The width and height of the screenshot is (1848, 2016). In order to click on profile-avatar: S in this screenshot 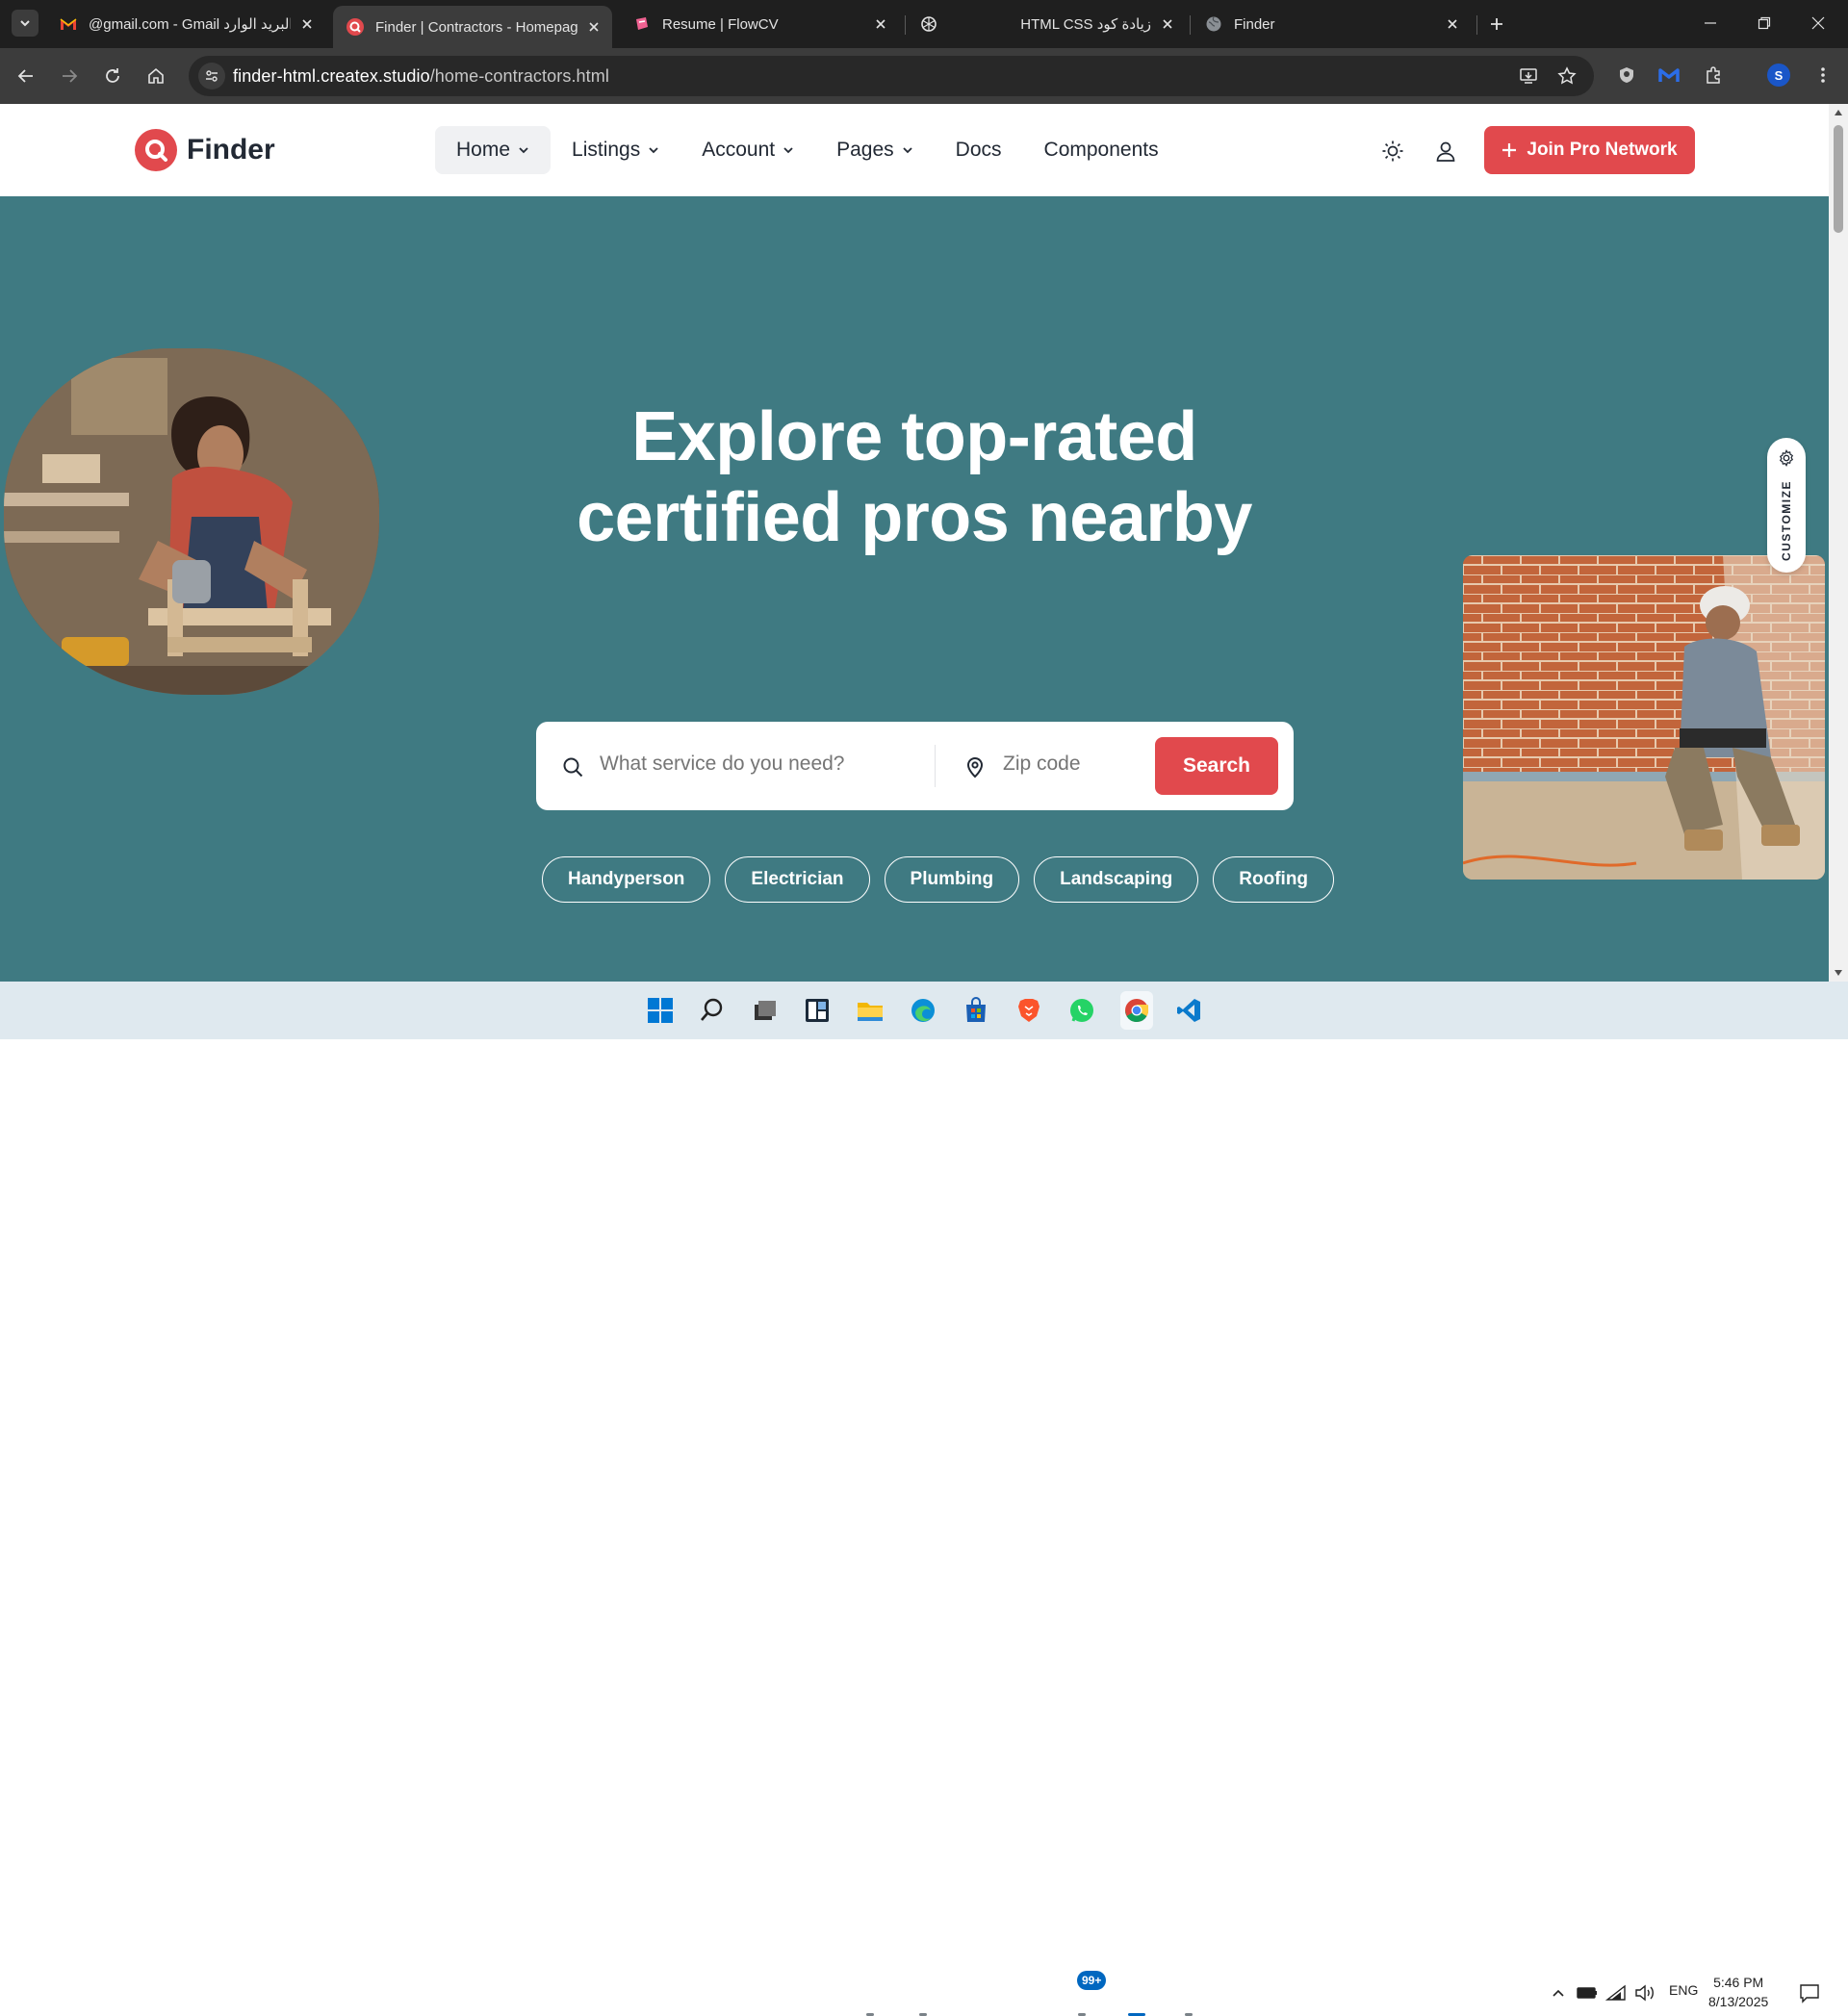, I will do `click(1778, 75)`.